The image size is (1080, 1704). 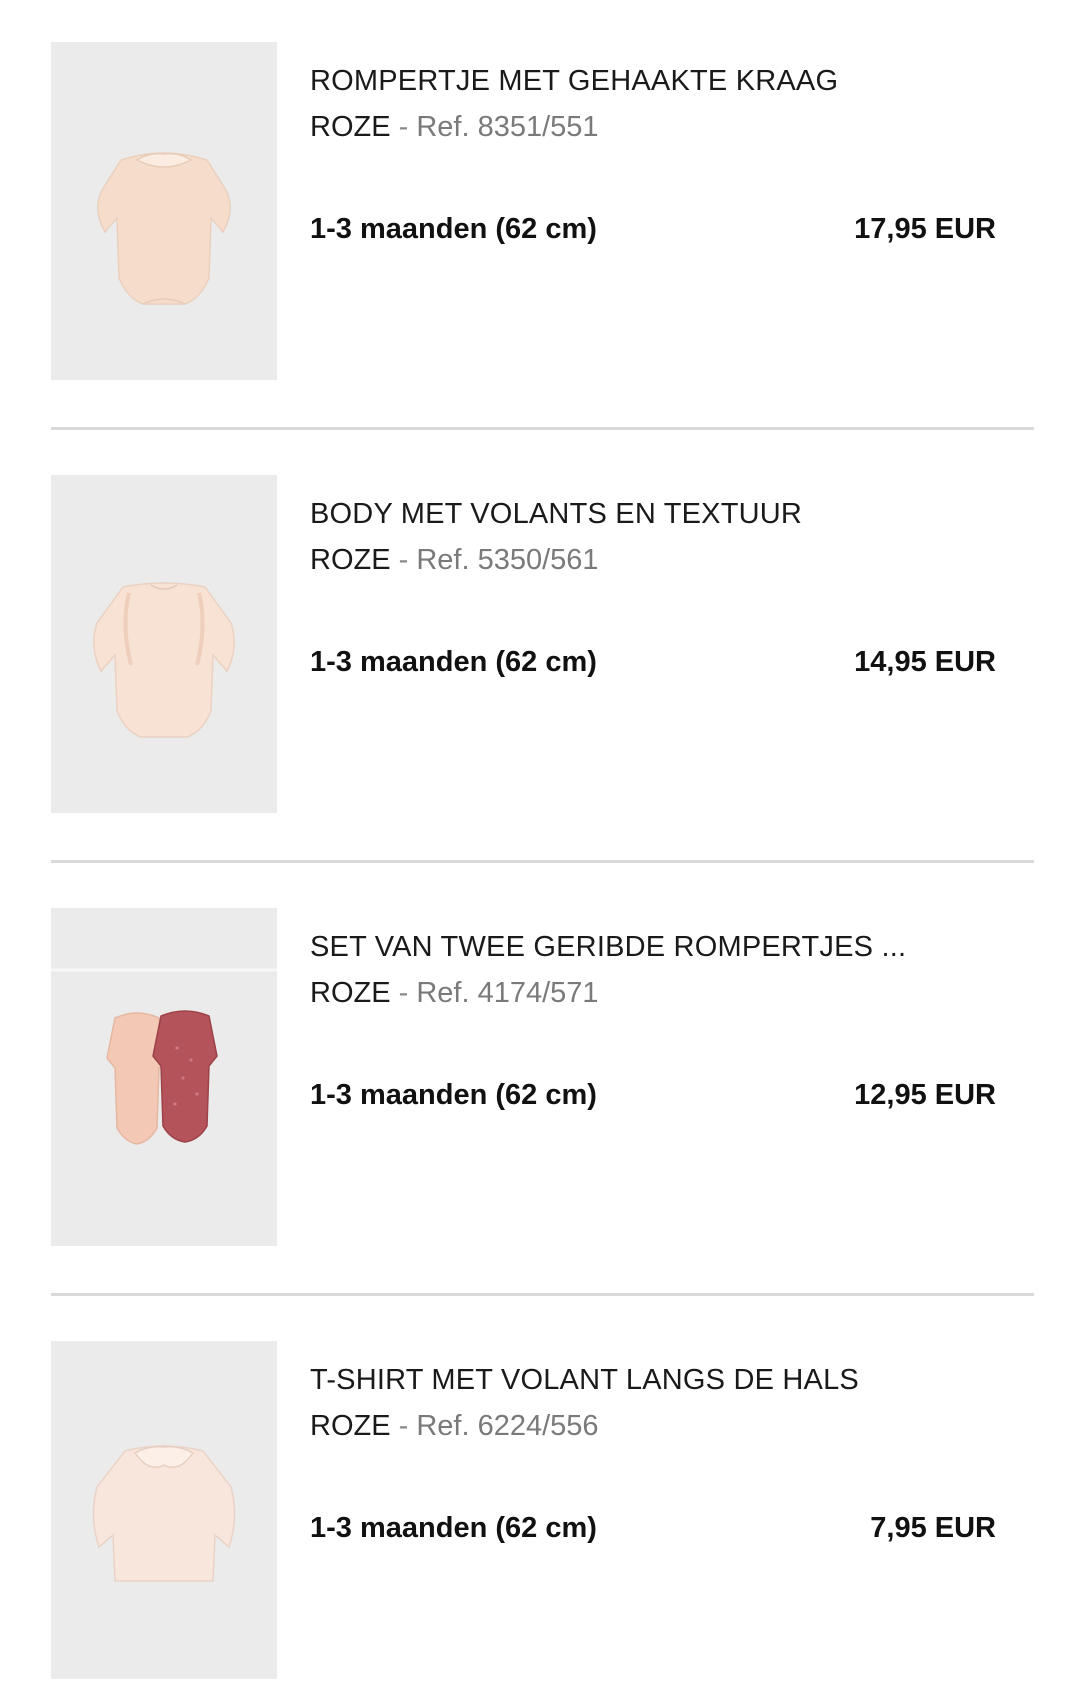 I want to click on product-meta: ROZE - Ref. 8351/551, so click(x=454, y=127).